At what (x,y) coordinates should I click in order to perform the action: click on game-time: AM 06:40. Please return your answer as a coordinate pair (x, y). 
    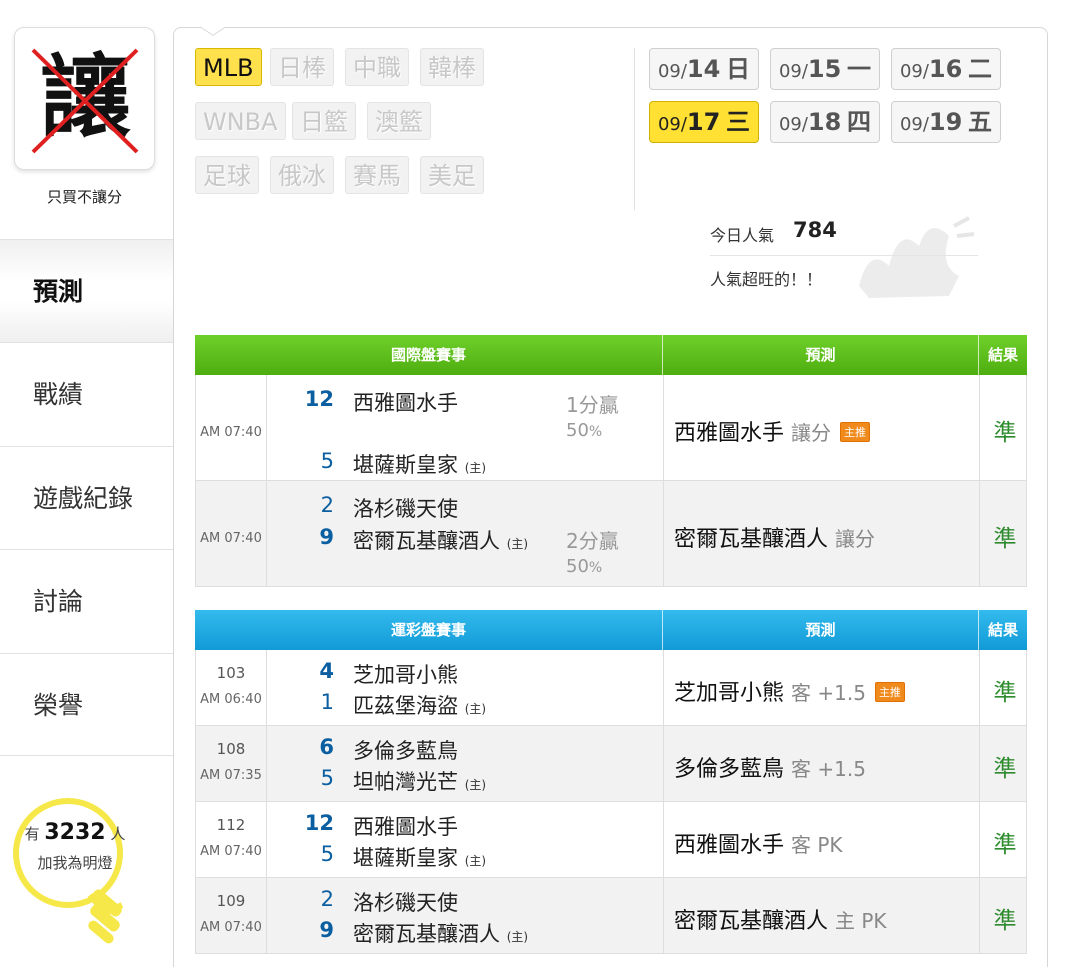
    Looking at the image, I should click on (231, 699).